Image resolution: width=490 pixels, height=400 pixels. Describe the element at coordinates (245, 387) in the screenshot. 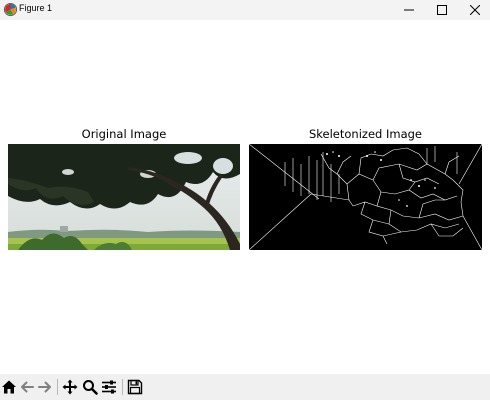

I see `navigation-toolbar` at that location.